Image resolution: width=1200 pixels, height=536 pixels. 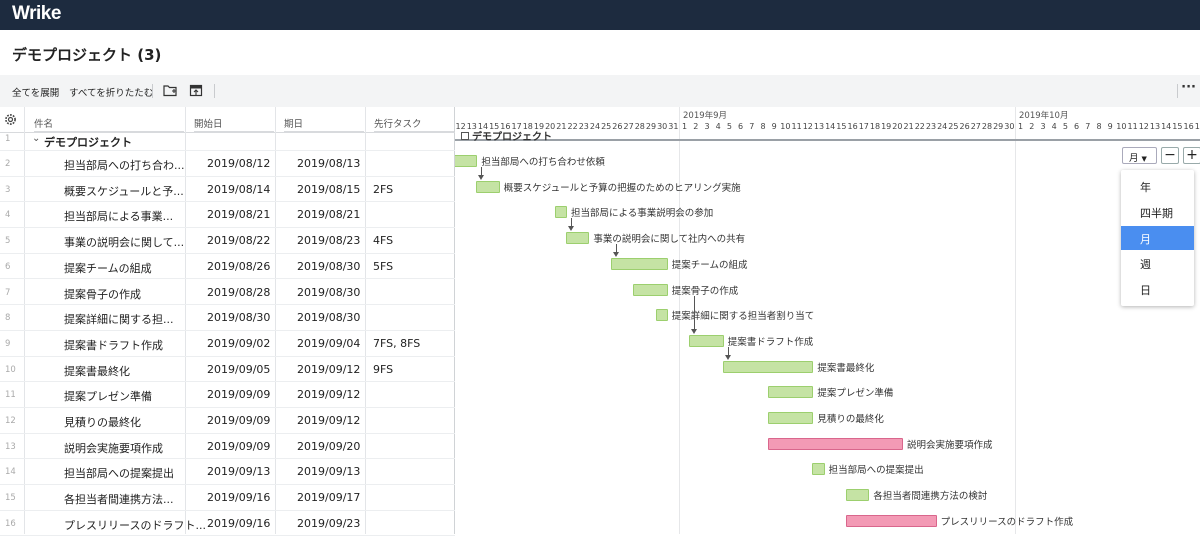 What do you see at coordinates (396, 343) in the screenshot?
I see `task-predecessor: 7FS, 8FS` at bounding box center [396, 343].